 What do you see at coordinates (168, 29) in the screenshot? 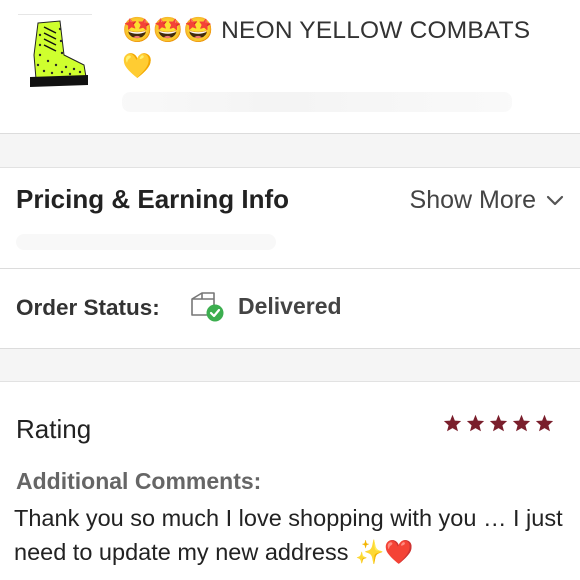
I see `star-struck-emoji: 🤩🤩🤩` at bounding box center [168, 29].